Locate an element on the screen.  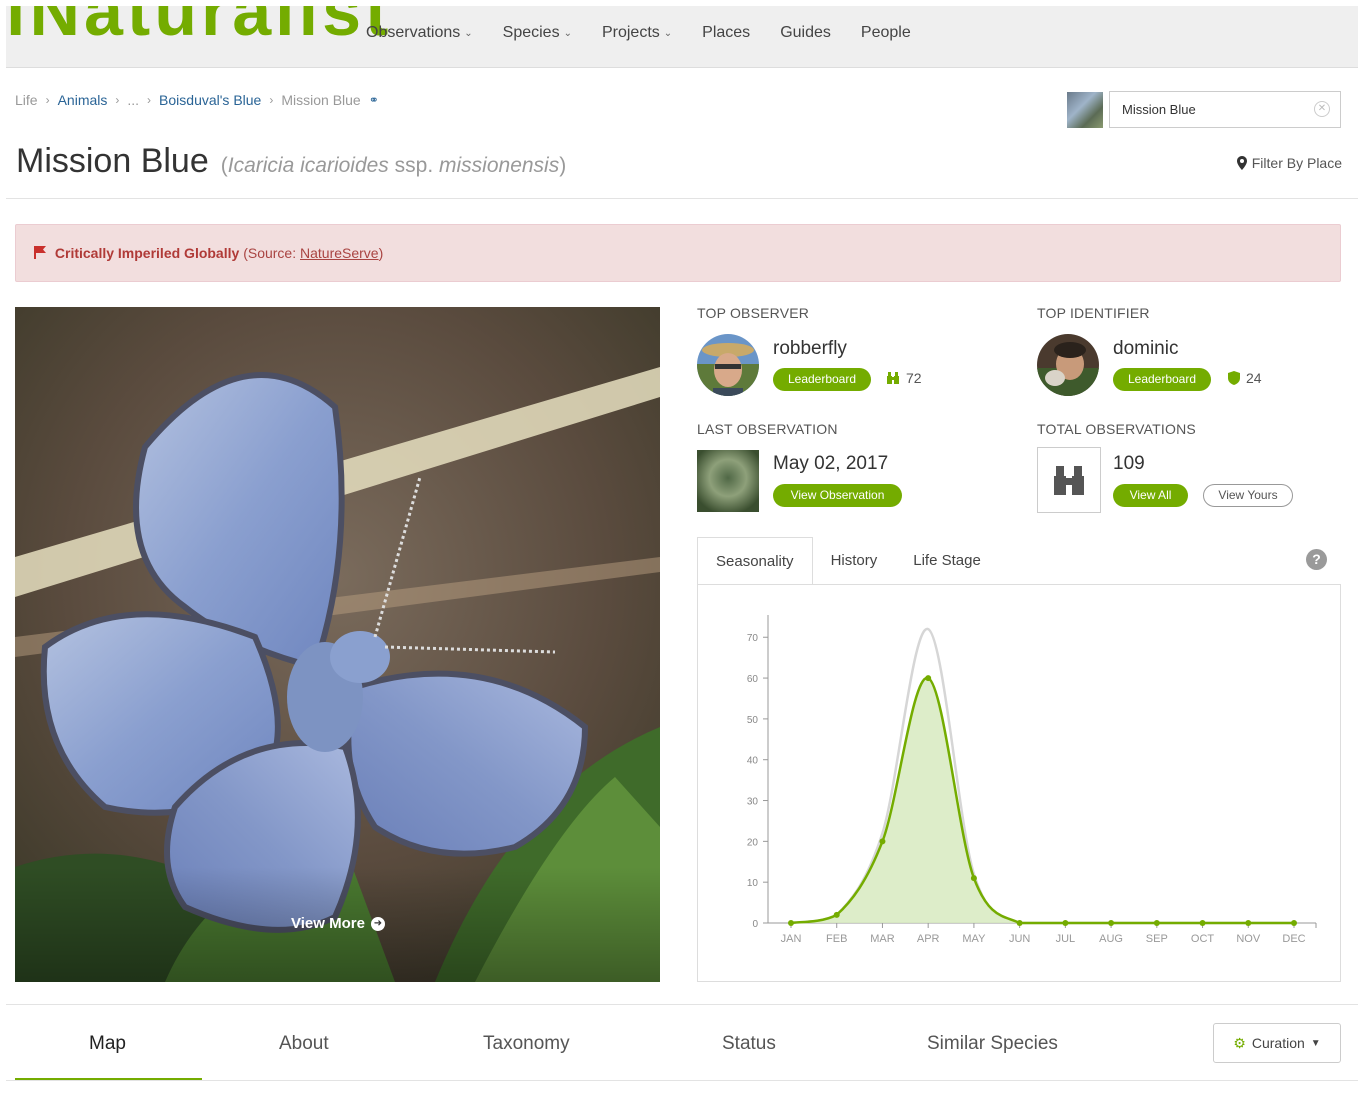
view-all-button: View All is located at coordinates (1150, 495).